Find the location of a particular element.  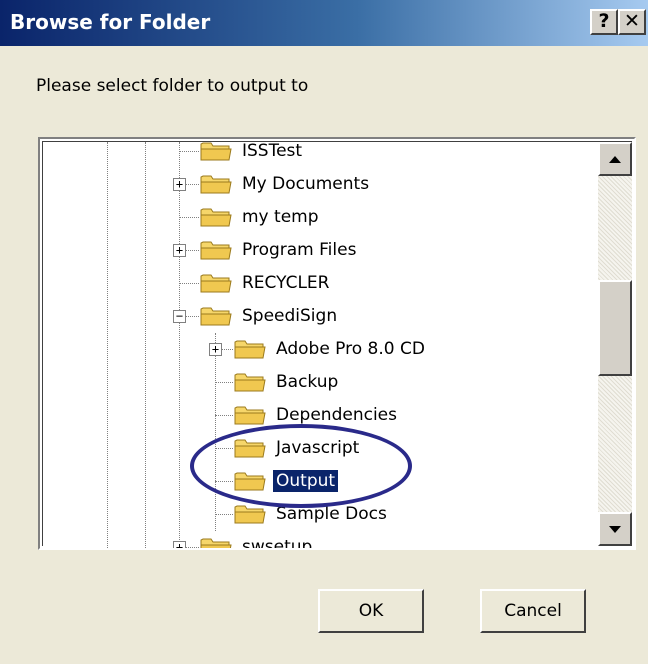

tree-item-label: RECYCLER is located at coordinates (286, 283).